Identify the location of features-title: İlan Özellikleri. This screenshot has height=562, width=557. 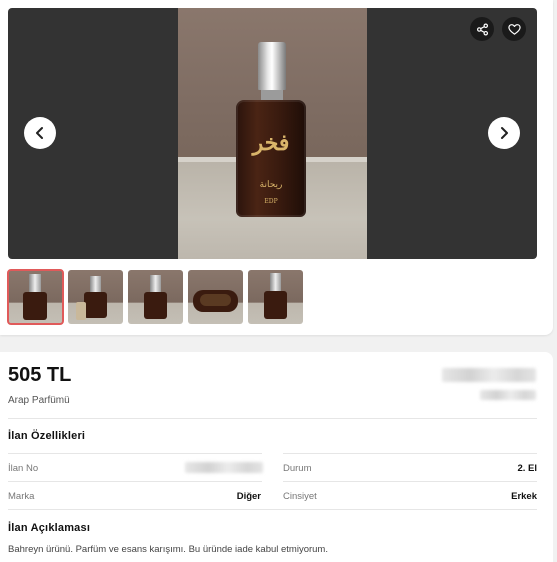
(47, 436).